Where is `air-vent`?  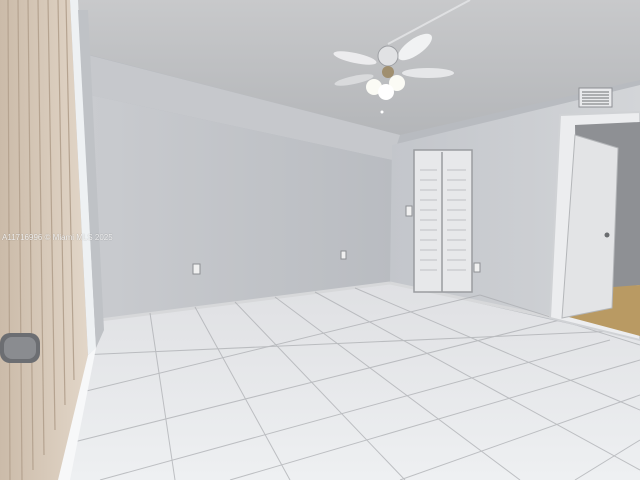 air-vent is located at coordinates (595, 97).